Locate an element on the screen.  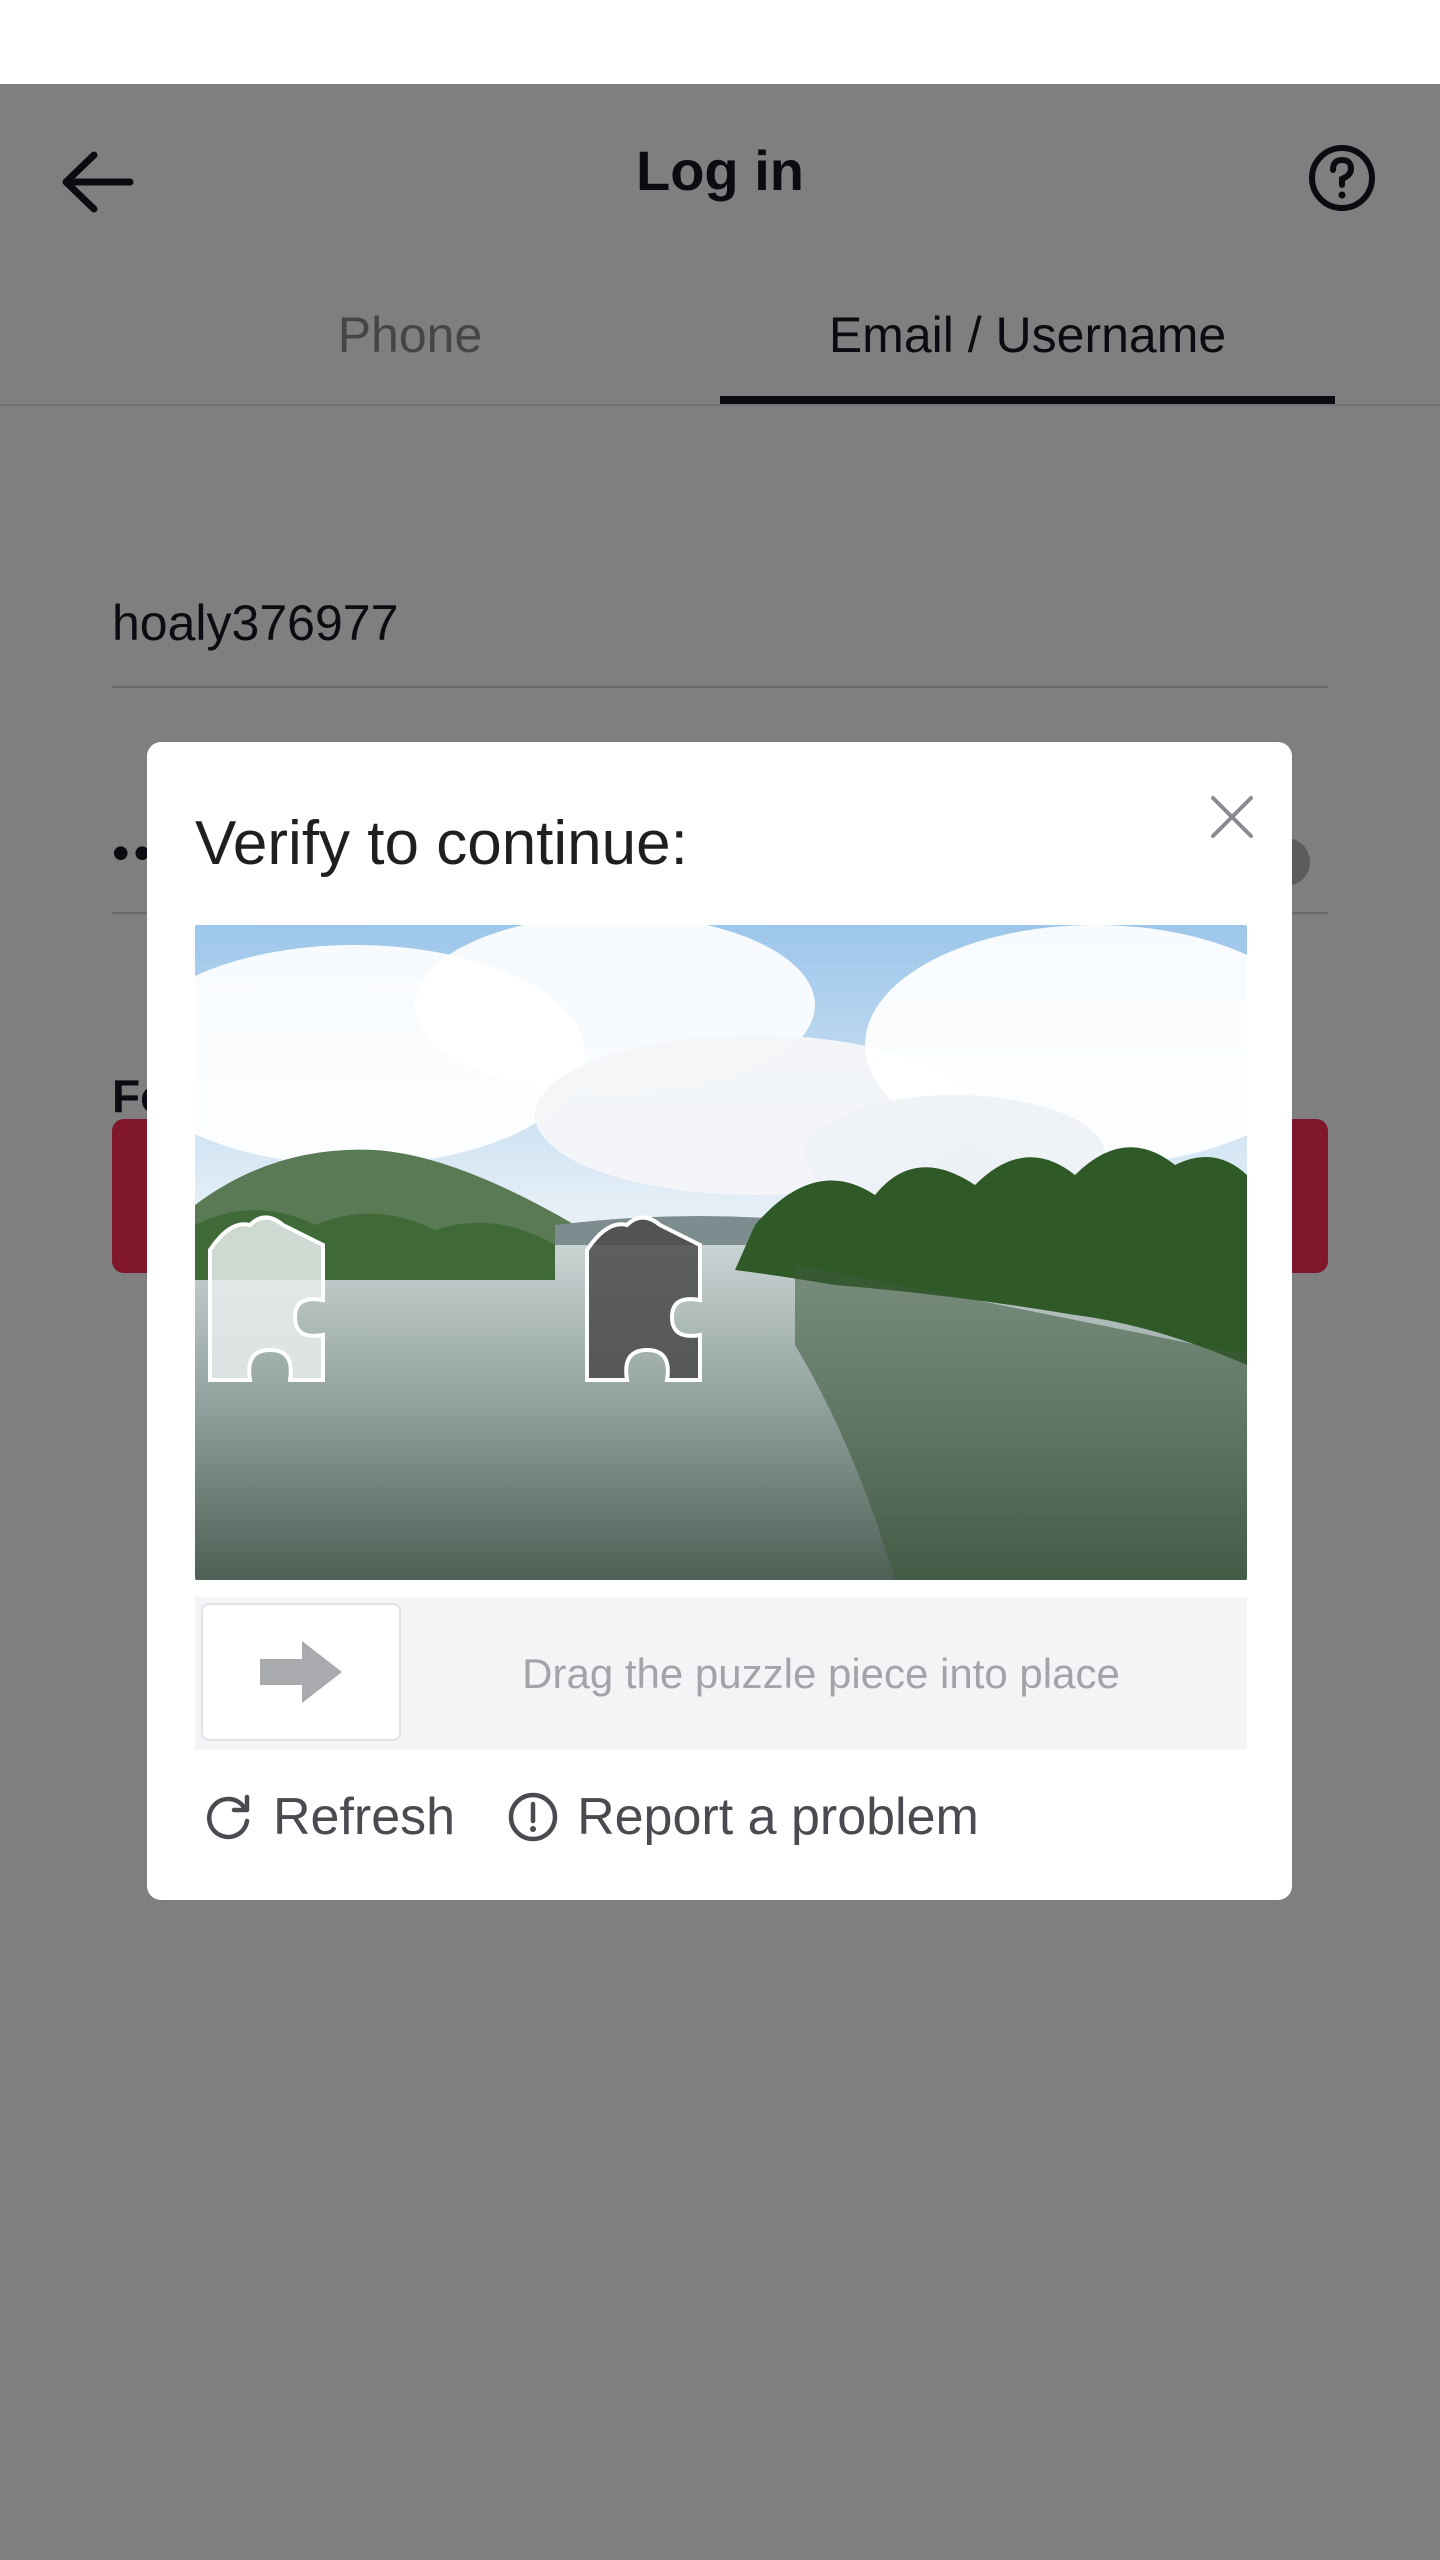
close-icon is located at coordinates (1232, 817).